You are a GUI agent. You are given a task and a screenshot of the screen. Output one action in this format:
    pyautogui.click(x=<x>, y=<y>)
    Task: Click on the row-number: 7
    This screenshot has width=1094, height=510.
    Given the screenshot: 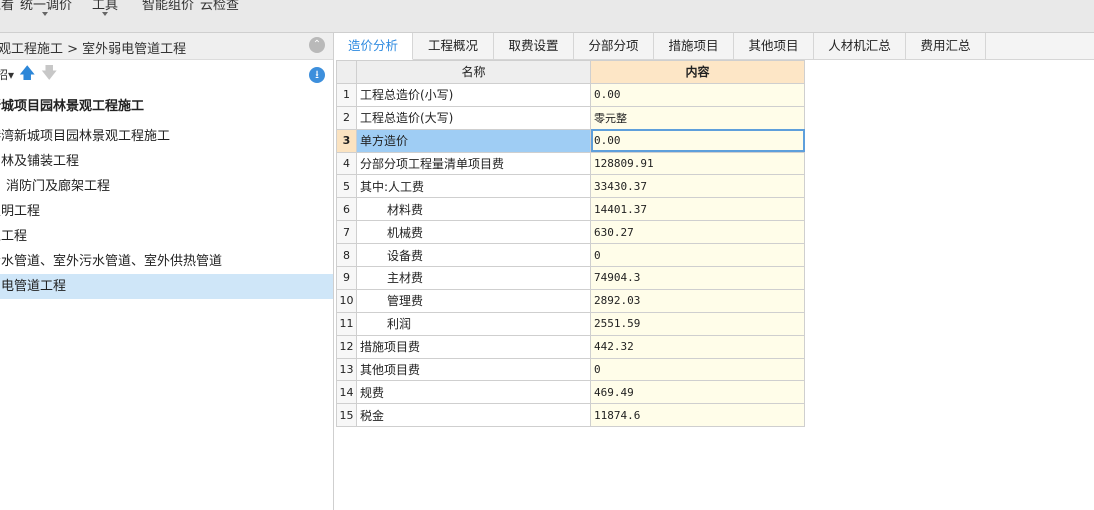 What is the action you would take?
    pyautogui.click(x=346, y=232)
    